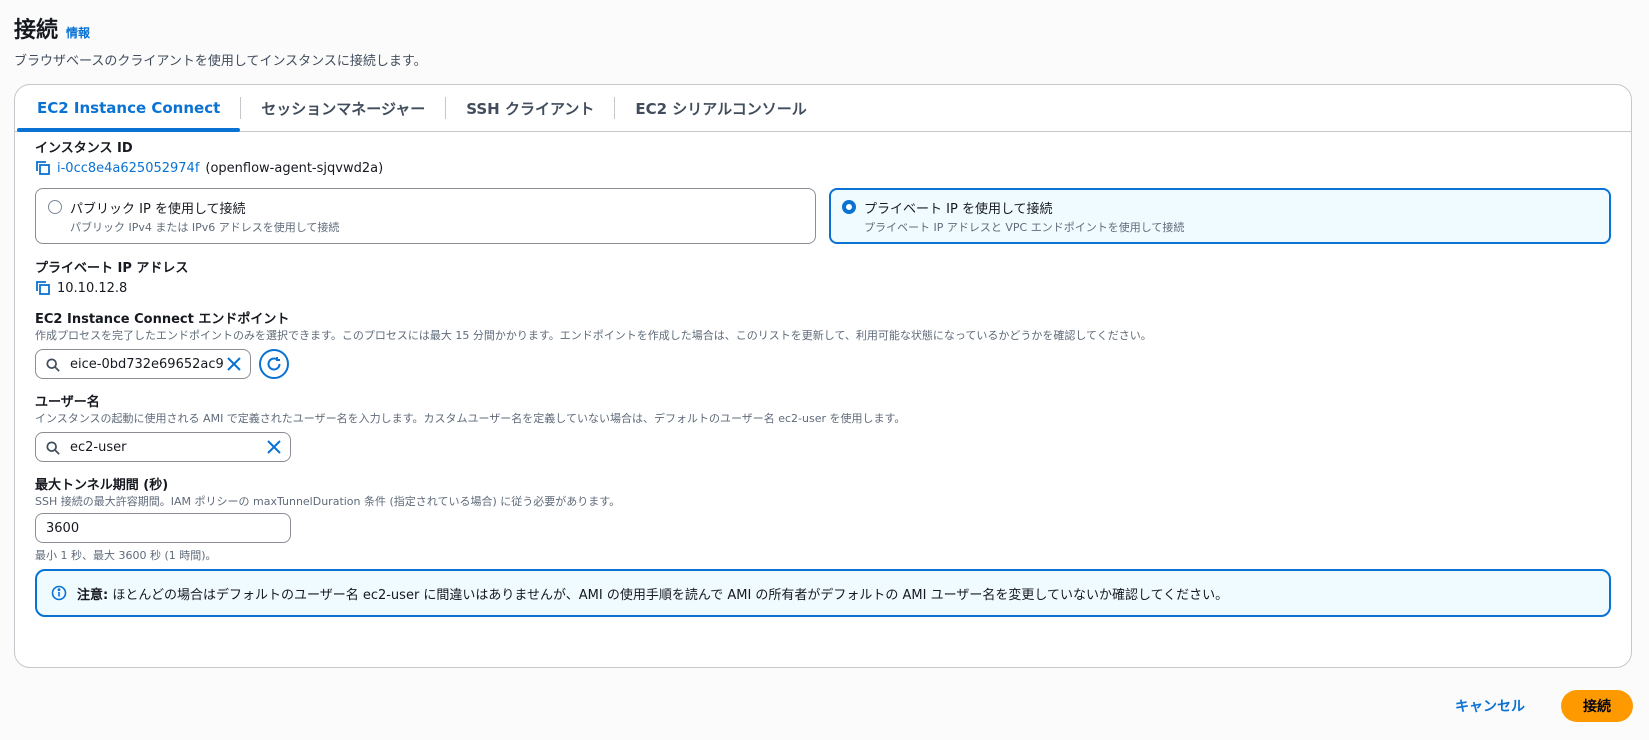 This screenshot has width=1649, height=740. What do you see at coordinates (163, 528) in the screenshot?
I see `tunnel-duration-input` at bounding box center [163, 528].